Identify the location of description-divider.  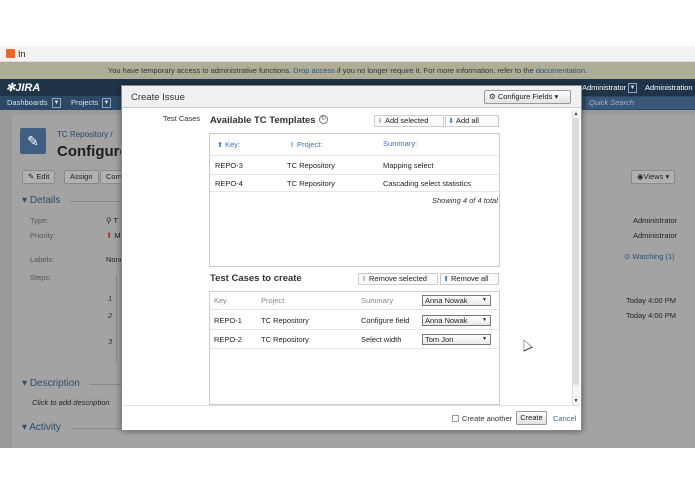
(106, 384).